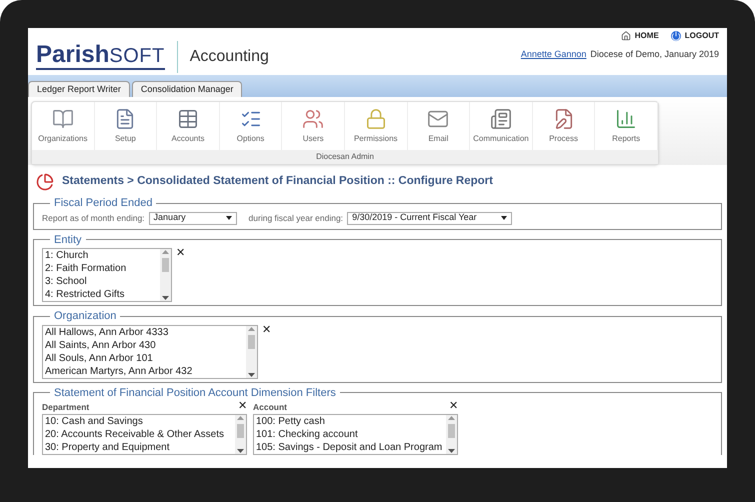 The image size is (755, 502). What do you see at coordinates (192, 218) in the screenshot?
I see `month-dropdown: January` at bounding box center [192, 218].